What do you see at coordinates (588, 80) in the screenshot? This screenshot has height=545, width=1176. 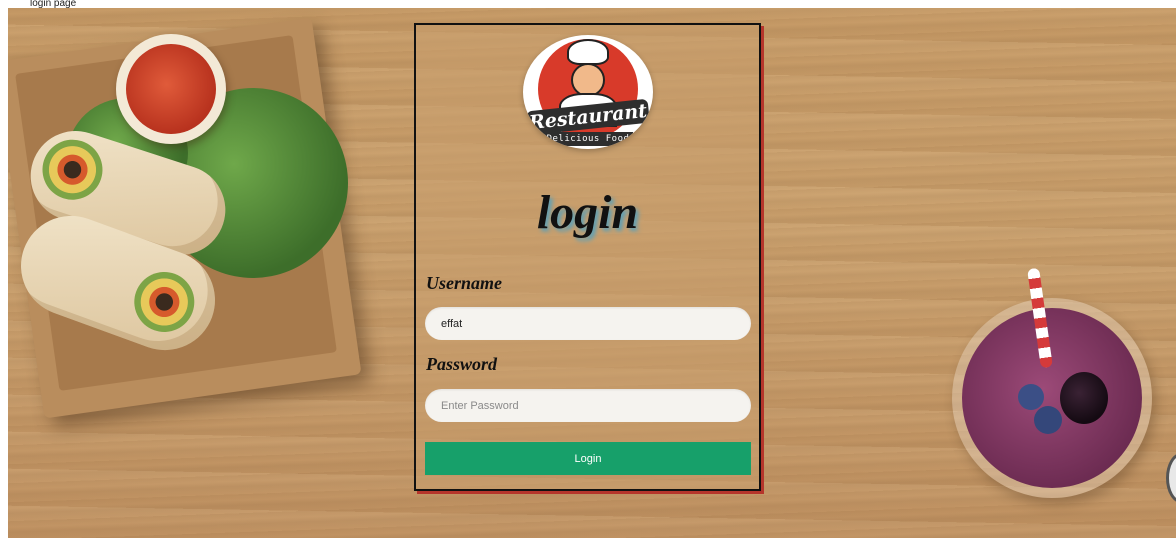 I see `chef-face` at bounding box center [588, 80].